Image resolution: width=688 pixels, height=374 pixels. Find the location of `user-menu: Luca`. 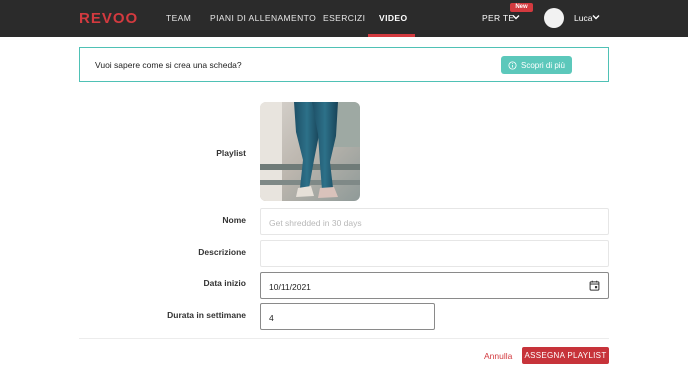

user-menu: Luca is located at coordinates (583, 18).